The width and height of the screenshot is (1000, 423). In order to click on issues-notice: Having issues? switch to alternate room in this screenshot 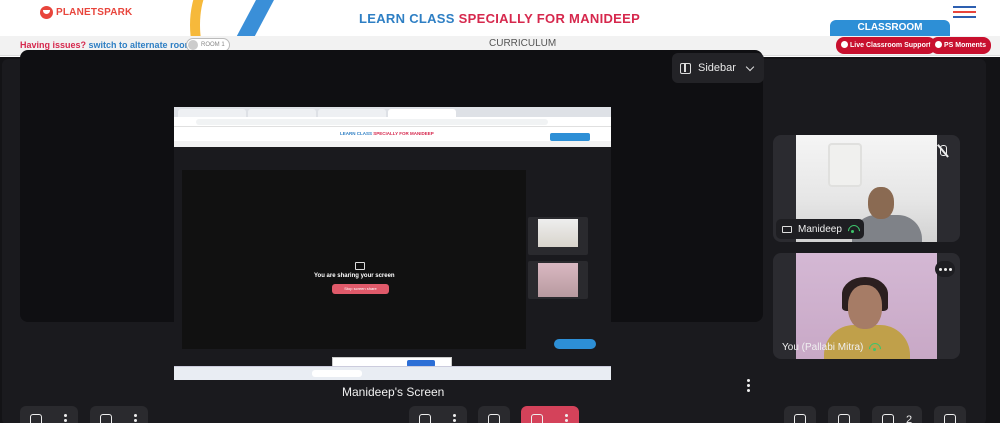, I will do `click(106, 45)`.